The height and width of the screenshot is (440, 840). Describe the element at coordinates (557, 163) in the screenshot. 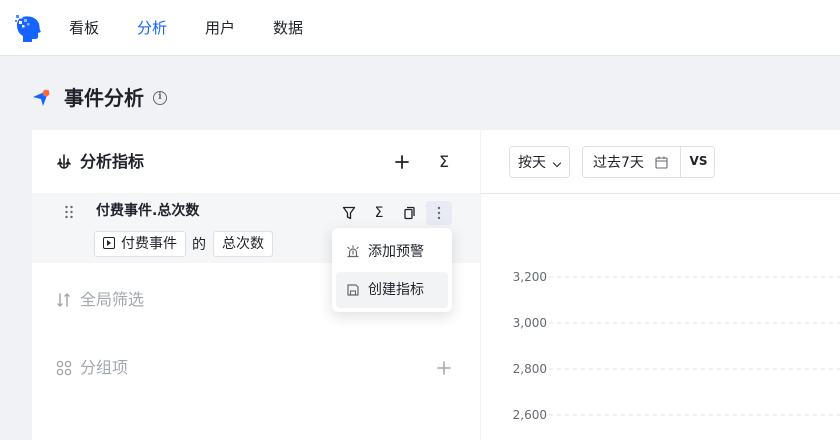

I see `chevron-down-icon` at that location.